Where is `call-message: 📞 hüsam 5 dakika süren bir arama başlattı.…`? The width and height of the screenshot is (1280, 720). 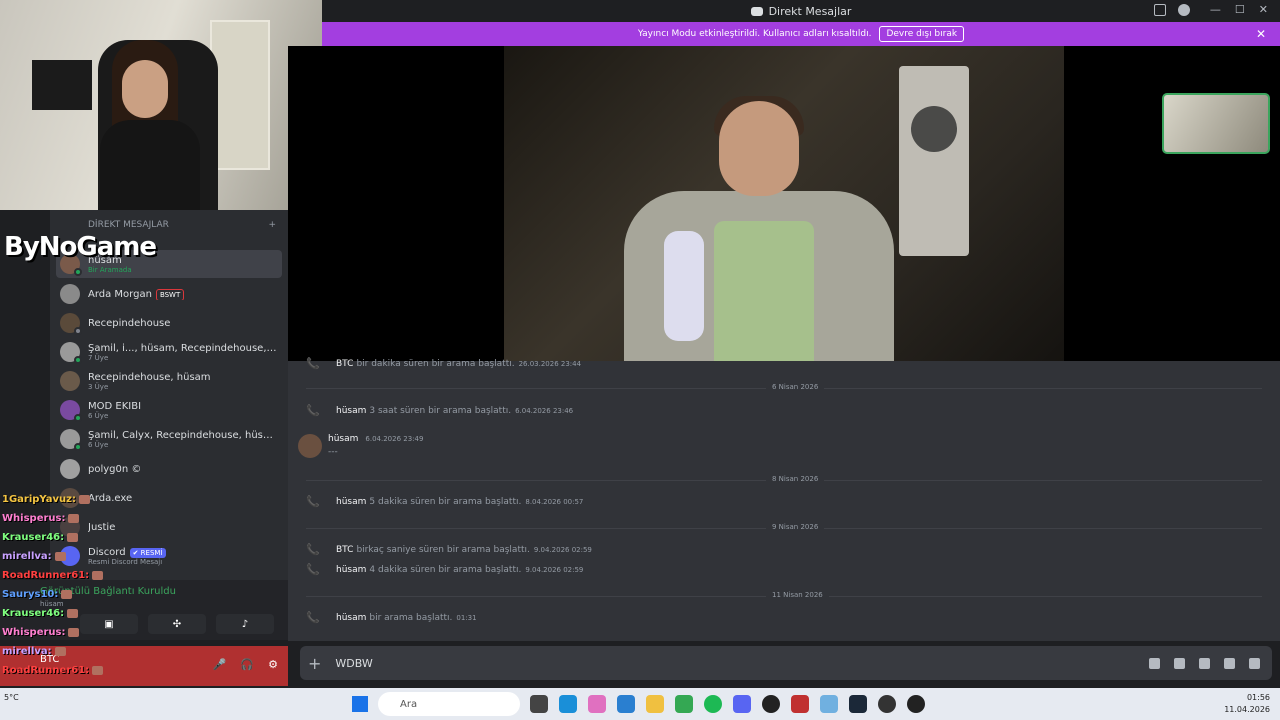
call-message: 📞 hüsam 5 dakika süren bir arama başlattı.… is located at coordinates (445, 501).